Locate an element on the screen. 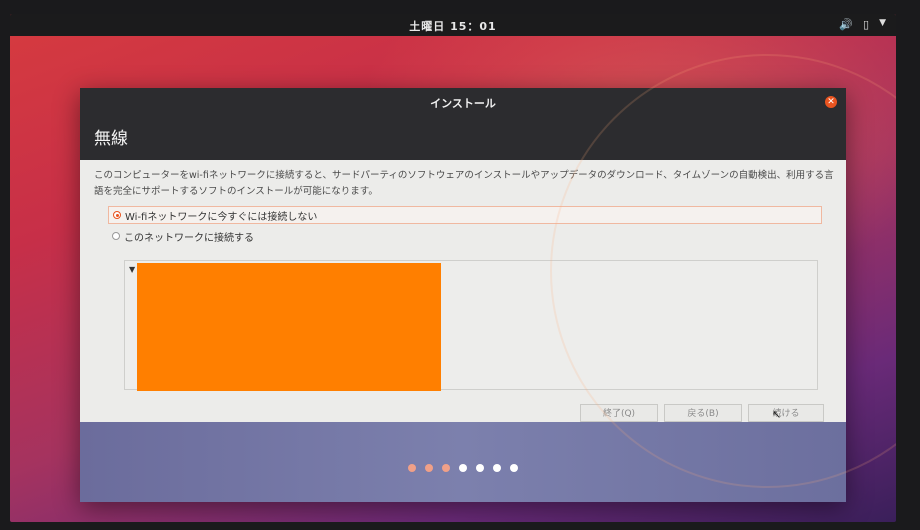 The image size is (920, 530). close-icon: ✕ is located at coordinates (831, 102).